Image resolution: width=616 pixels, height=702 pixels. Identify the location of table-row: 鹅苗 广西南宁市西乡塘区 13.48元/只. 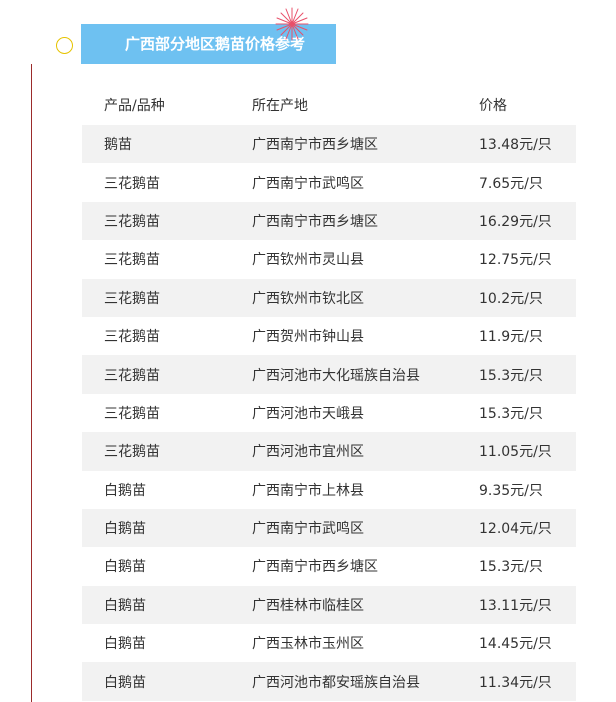
(329, 144).